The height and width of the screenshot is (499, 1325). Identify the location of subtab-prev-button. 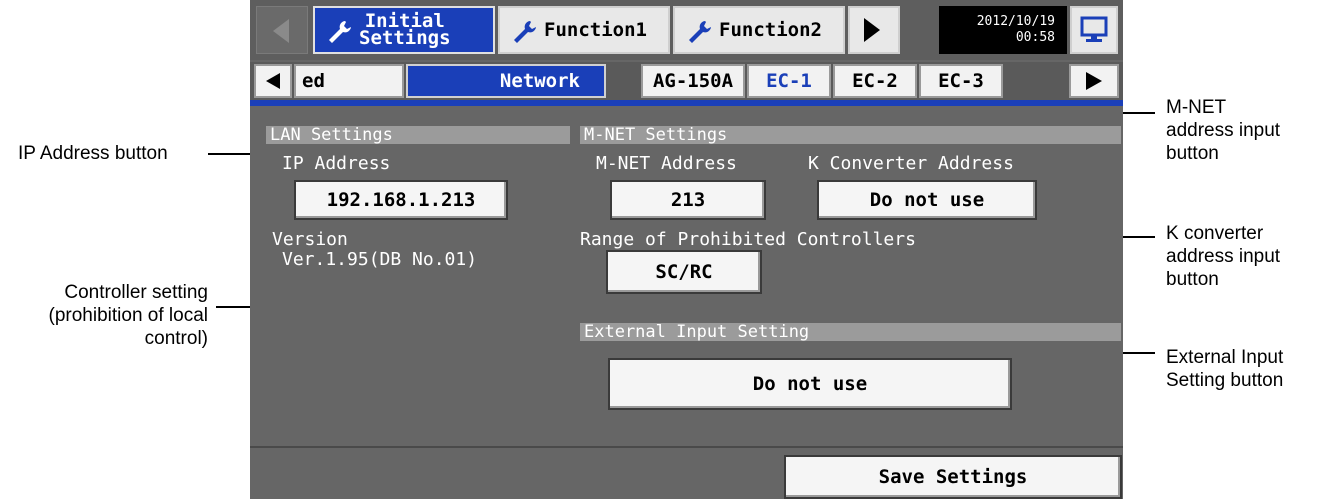
(273, 81).